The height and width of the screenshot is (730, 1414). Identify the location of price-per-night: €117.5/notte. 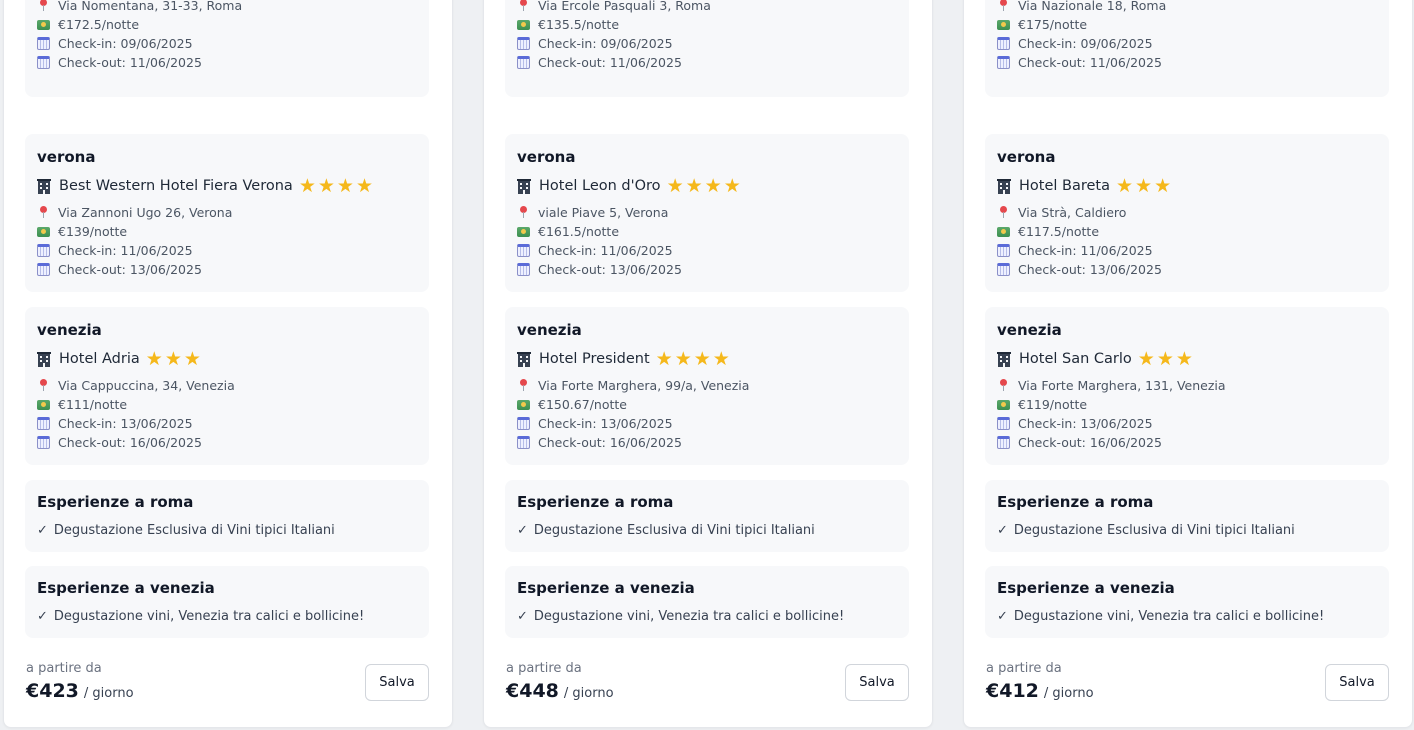
(1059, 231).